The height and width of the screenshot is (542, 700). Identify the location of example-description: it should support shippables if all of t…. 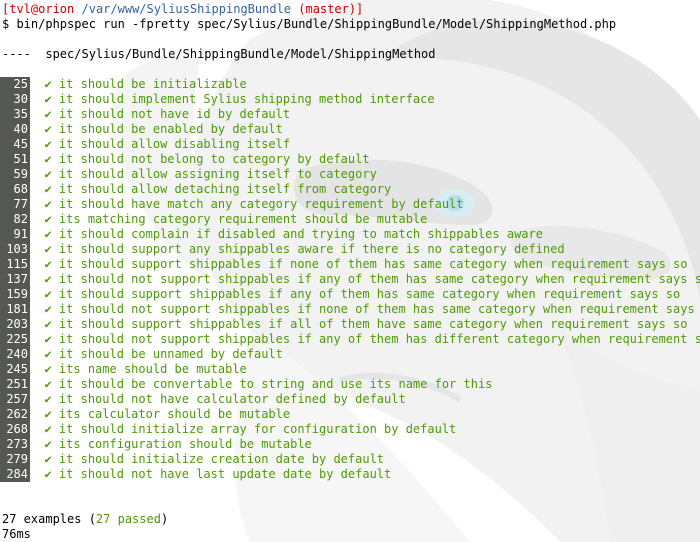
(373, 324).